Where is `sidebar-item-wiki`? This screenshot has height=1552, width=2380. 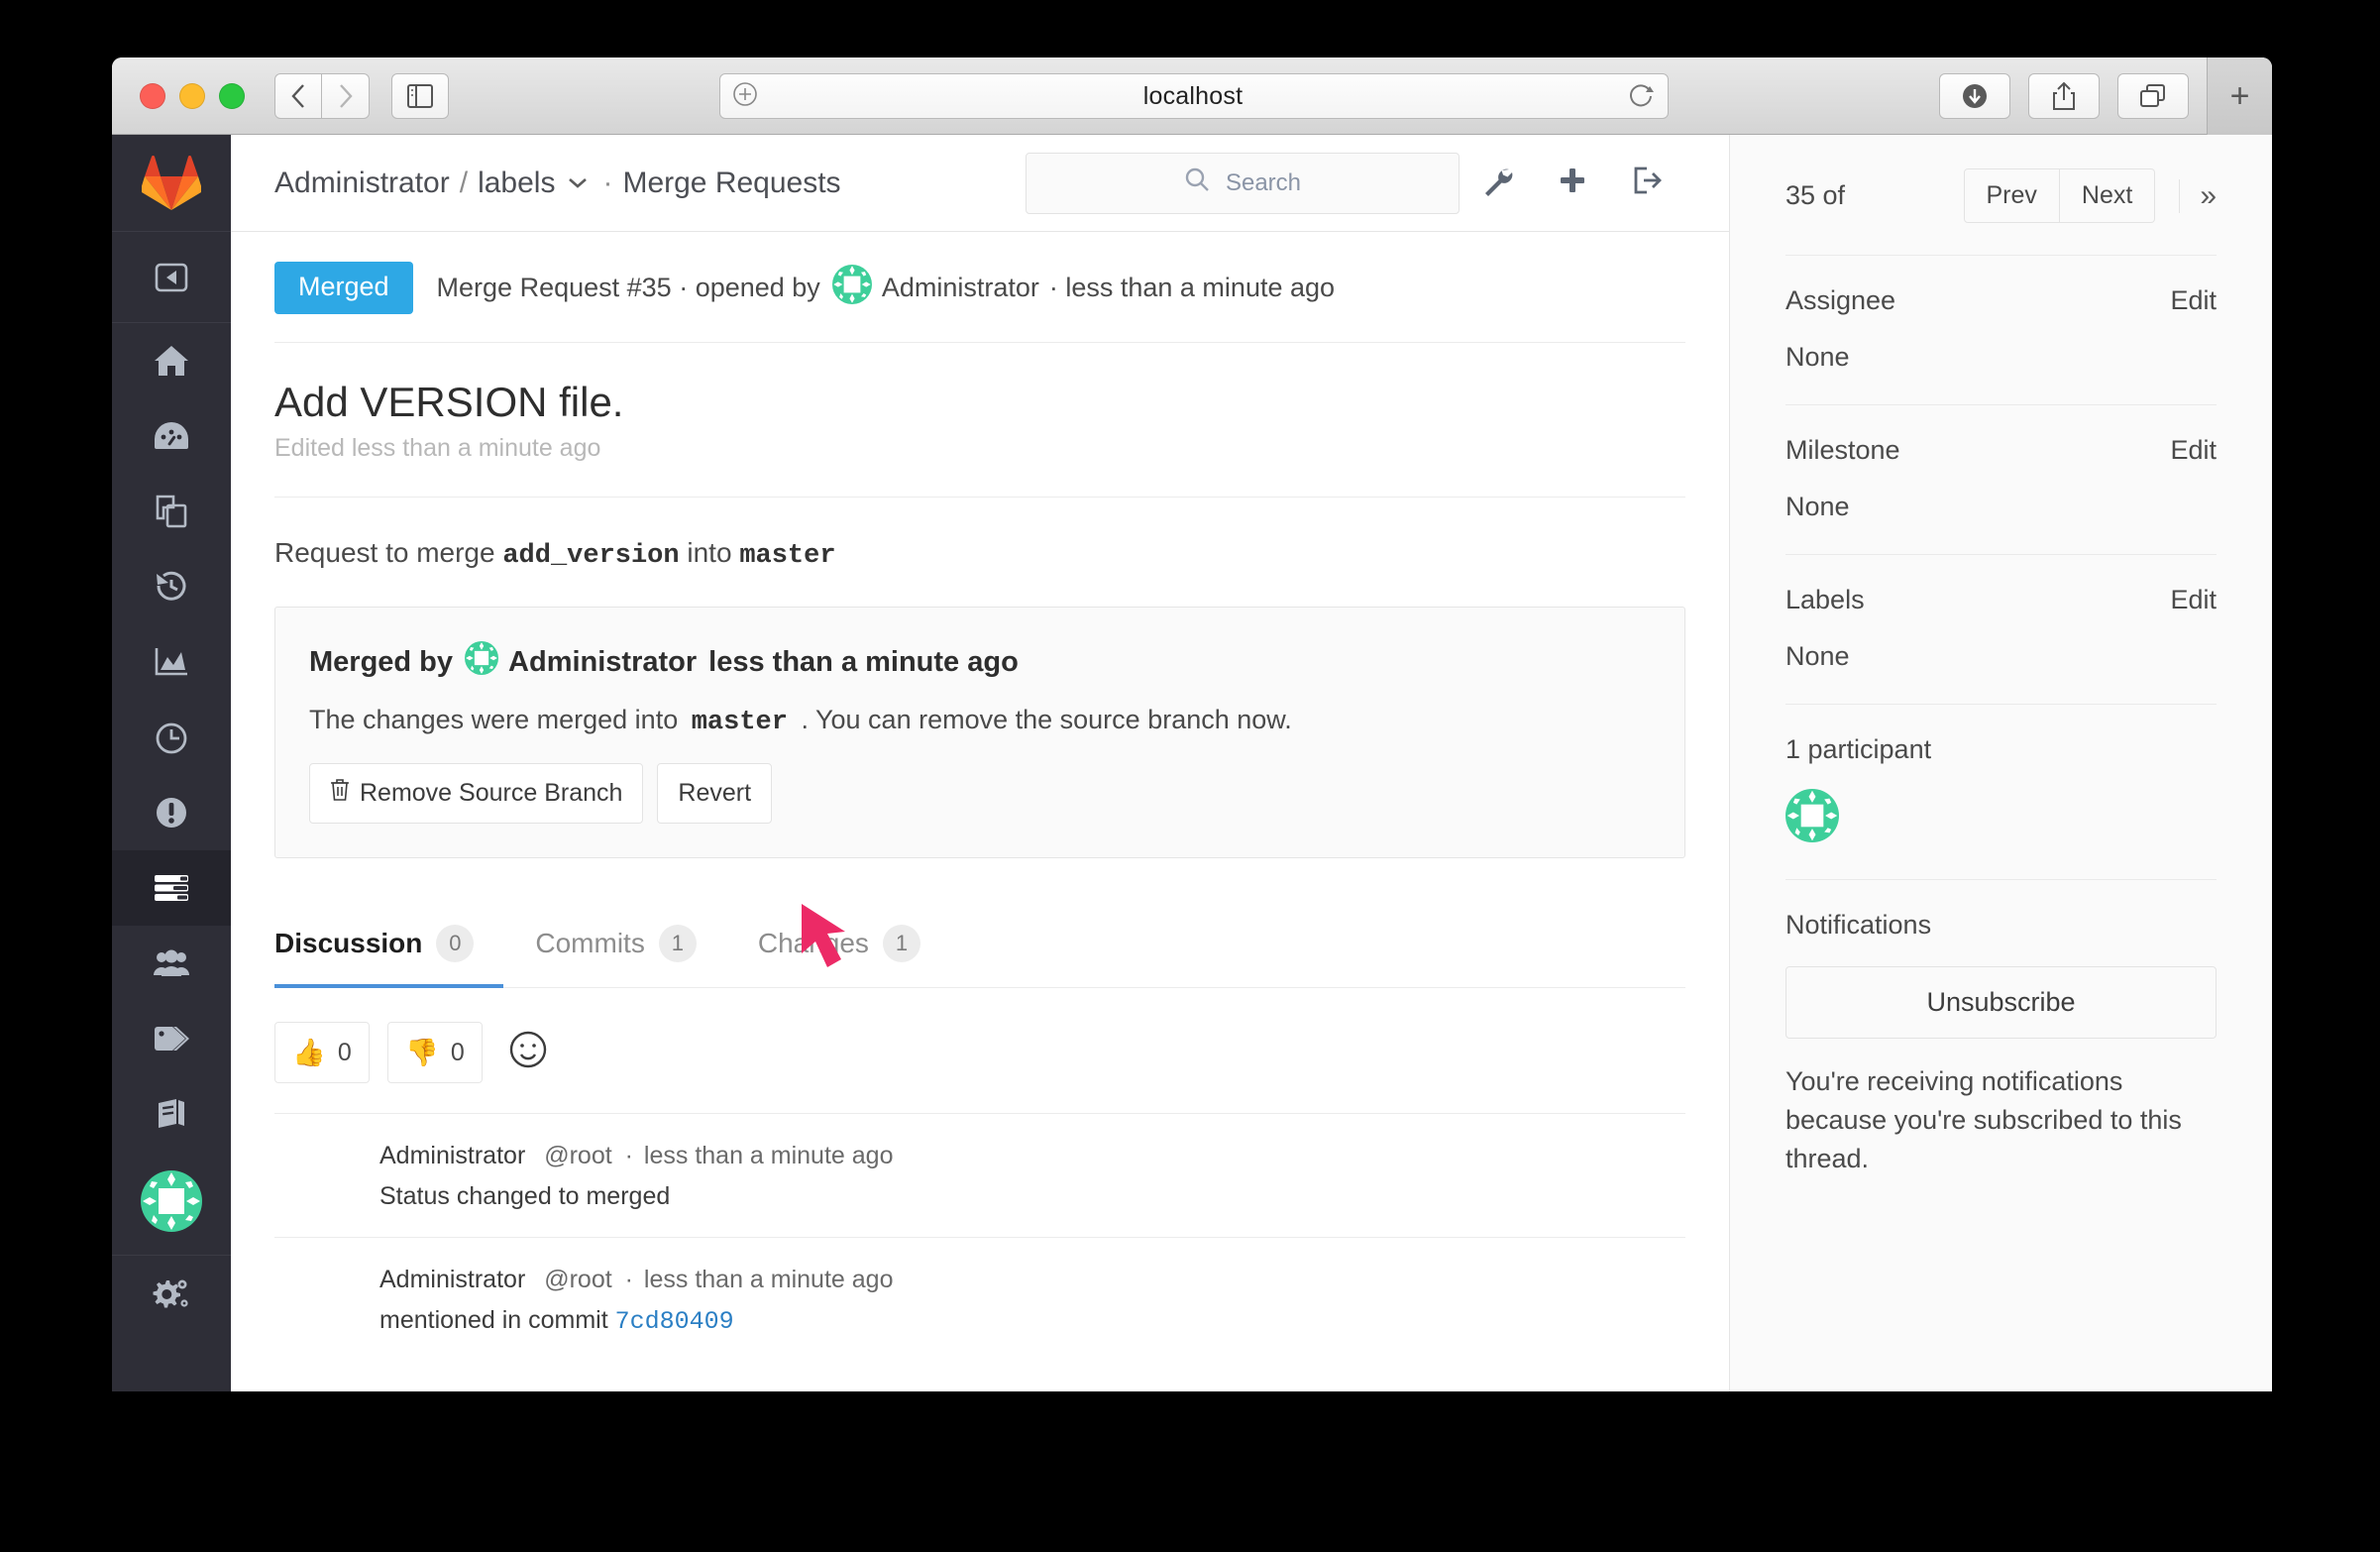
sidebar-item-wiki is located at coordinates (171, 1114).